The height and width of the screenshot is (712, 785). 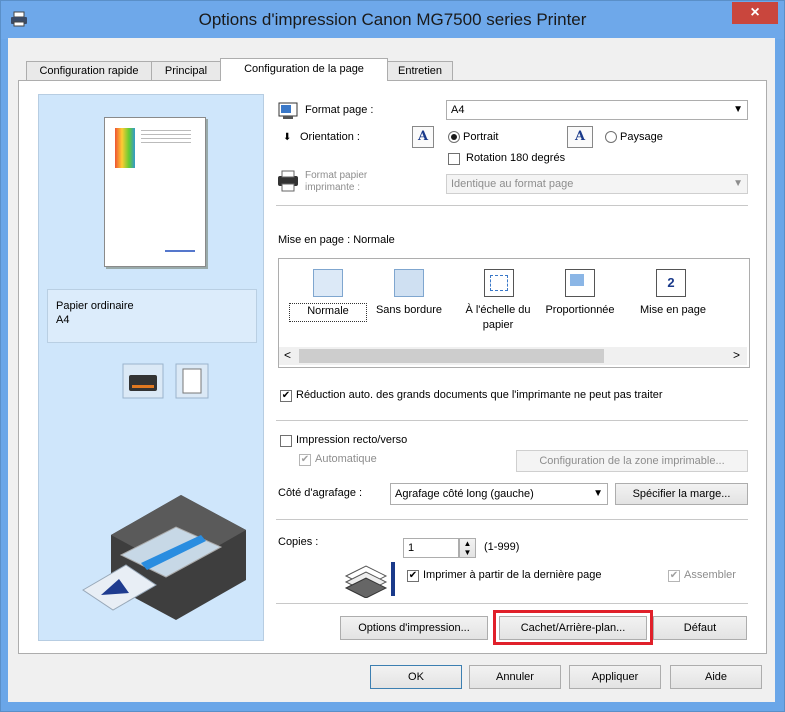 I want to click on layout-item-sans-bordure: Sans bordure, so click(x=409, y=310).